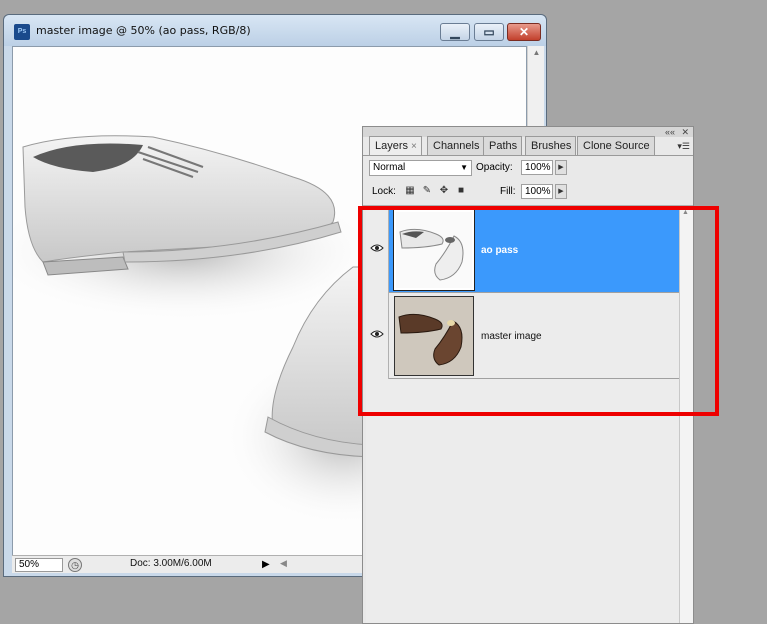  I want to click on close-button: ✕, so click(524, 32).